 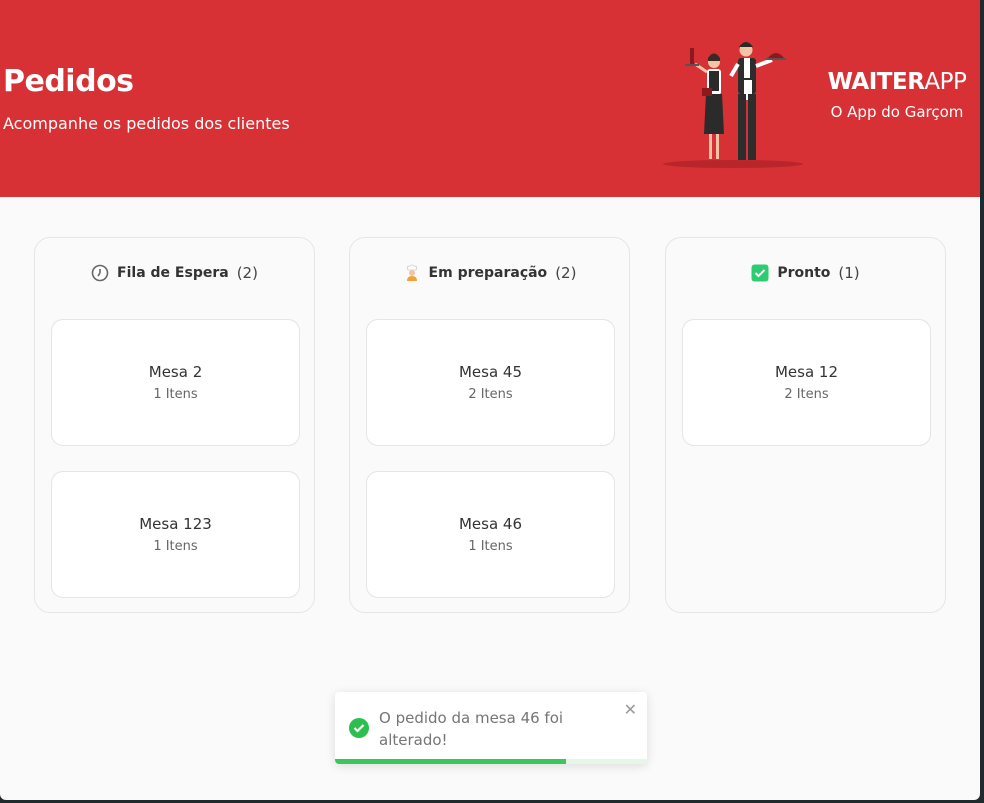 What do you see at coordinates (897, 82) in the screenshot?
I see `waiterapp-logo: WAITERAPP` at bounding box center [897, 82].